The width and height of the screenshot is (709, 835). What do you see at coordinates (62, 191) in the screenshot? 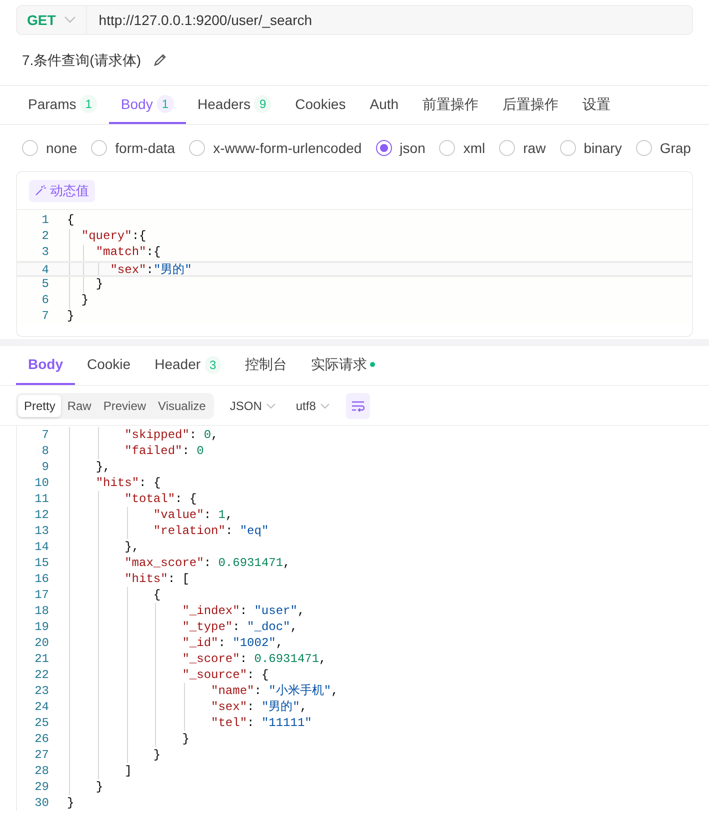
I see `dynamic-value-button: 动态值` at bounding box center [62, 191].